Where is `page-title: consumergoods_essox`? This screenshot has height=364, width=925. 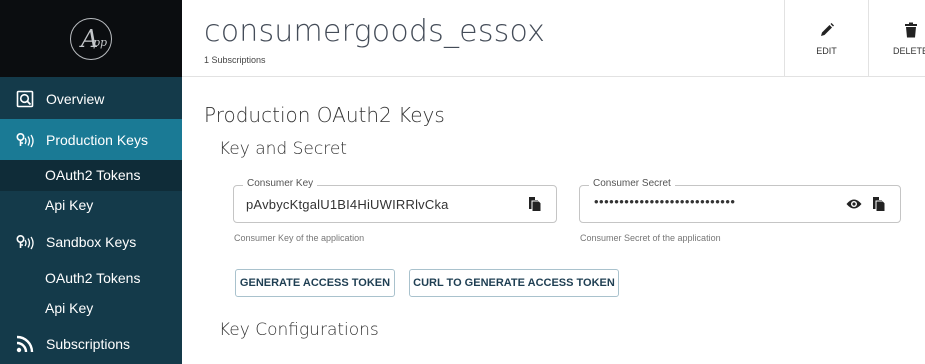
page-title: consumergoods_essox is located at coordinates (375, 31).